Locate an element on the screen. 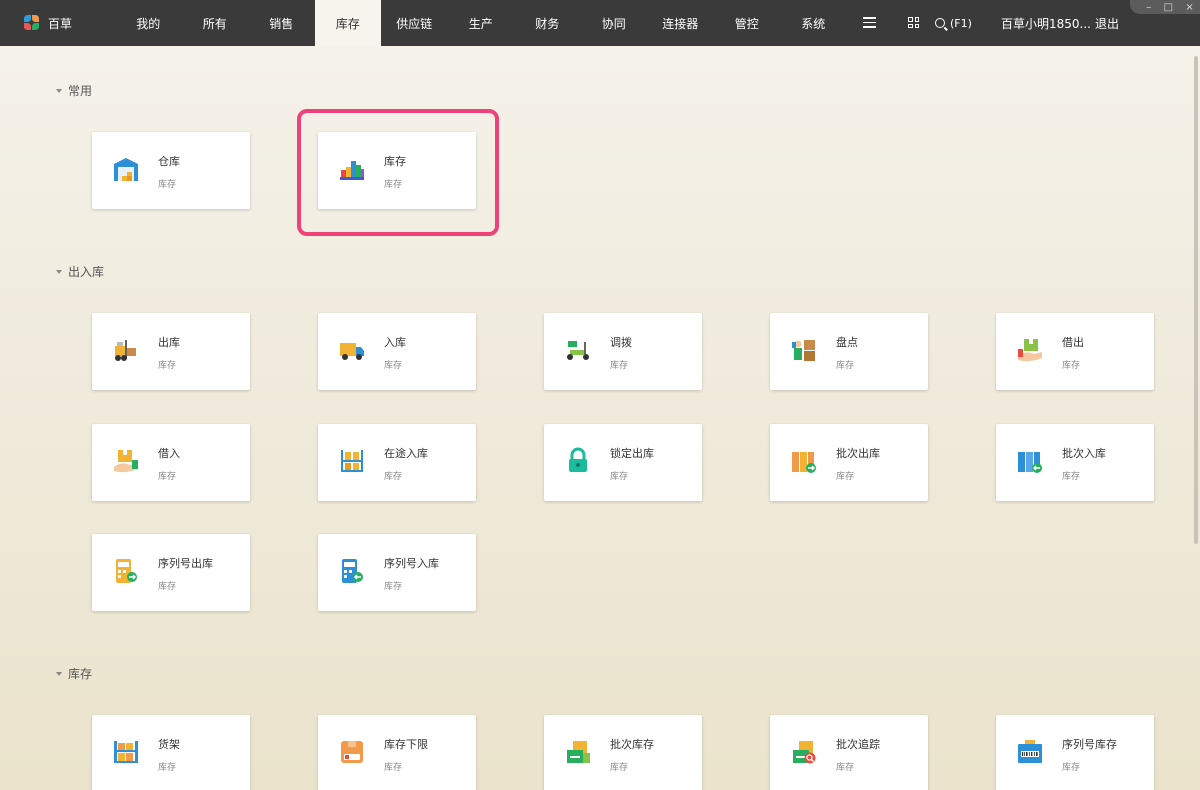  menu-card: 批次入库 库存 is located at coordinates (1075, 462).